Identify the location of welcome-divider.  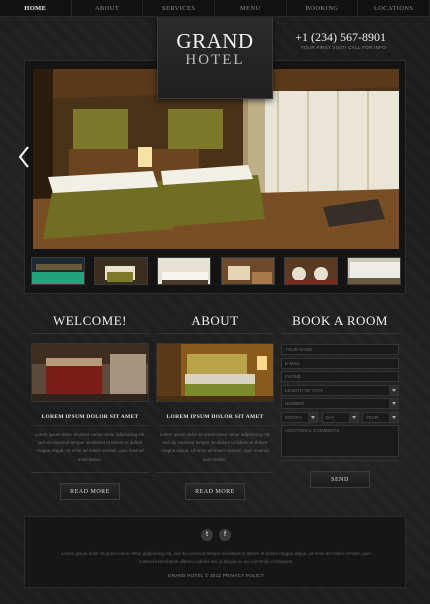
(90, 472).